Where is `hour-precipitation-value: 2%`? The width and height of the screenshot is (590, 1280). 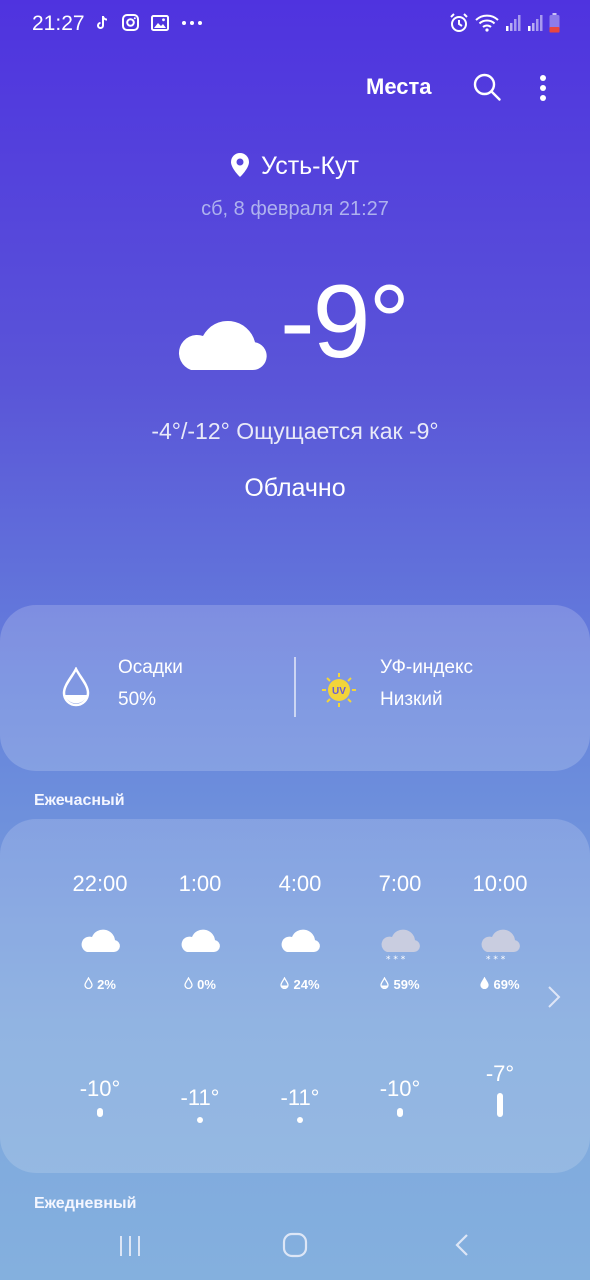
hour-precipitation-value: 2% is located at coordinates (106, 984).